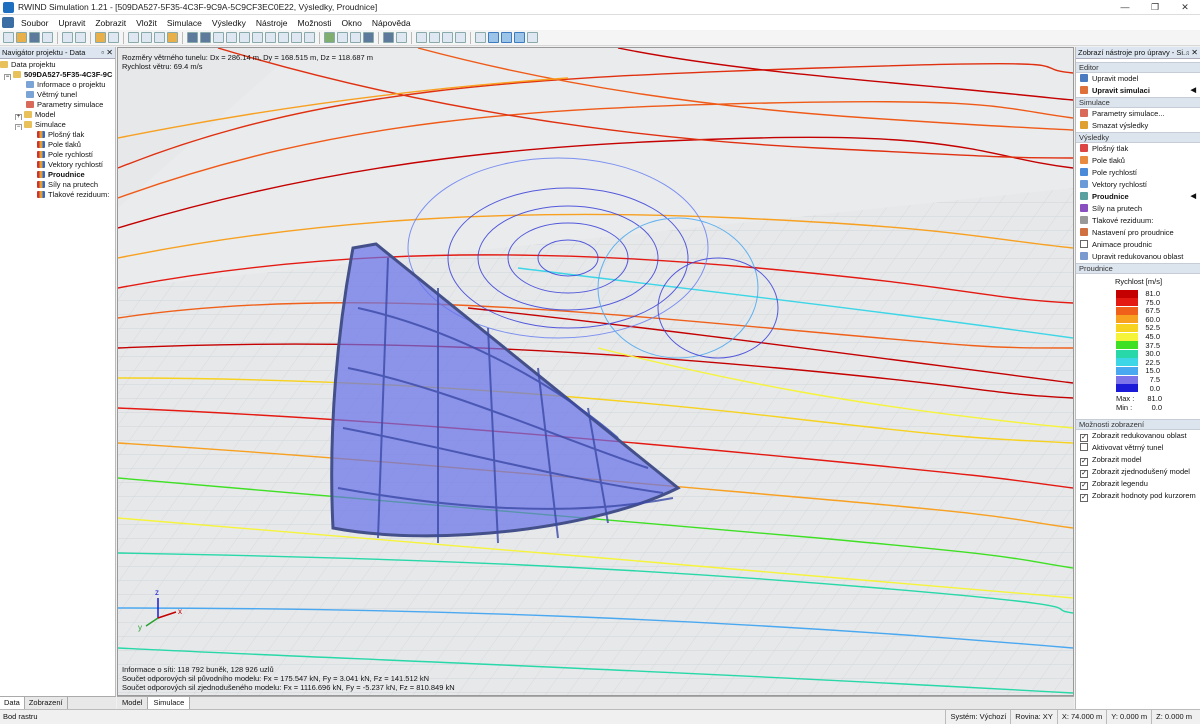  Describe the element at coordinates (21, 37) in the screenshot. I see `open-folder-icon` at that location.